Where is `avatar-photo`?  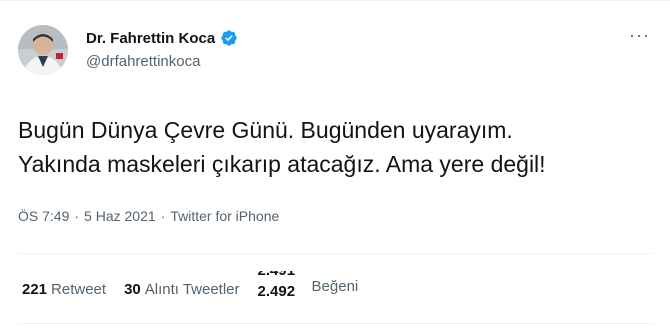
avatar-photo is located at coordinates (43, 50).